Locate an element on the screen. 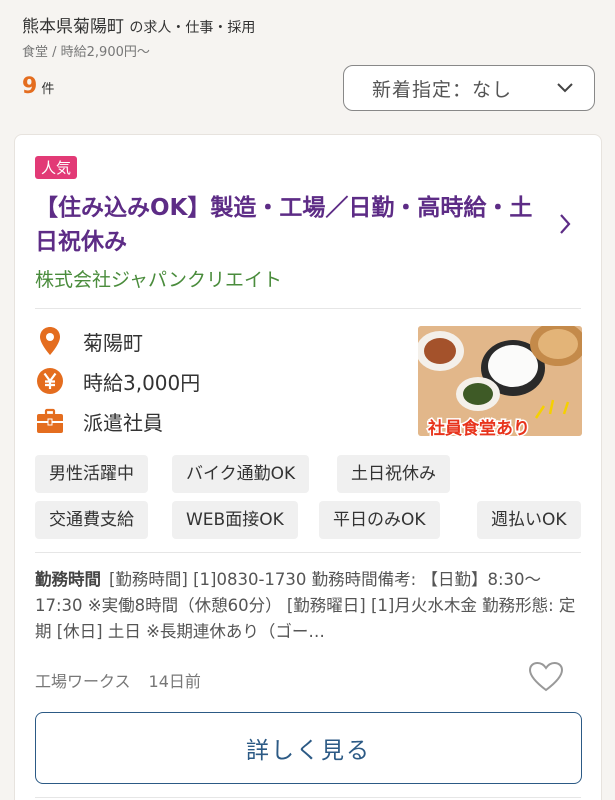  tag-item: 土日祝休み is located at coordinates (393, 474).